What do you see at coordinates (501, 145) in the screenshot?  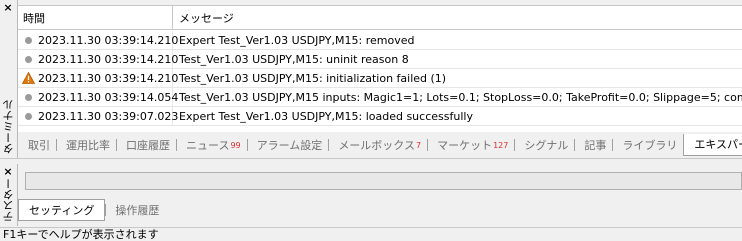 I see `tab-badge: 127` at bounding box center [501, 145].